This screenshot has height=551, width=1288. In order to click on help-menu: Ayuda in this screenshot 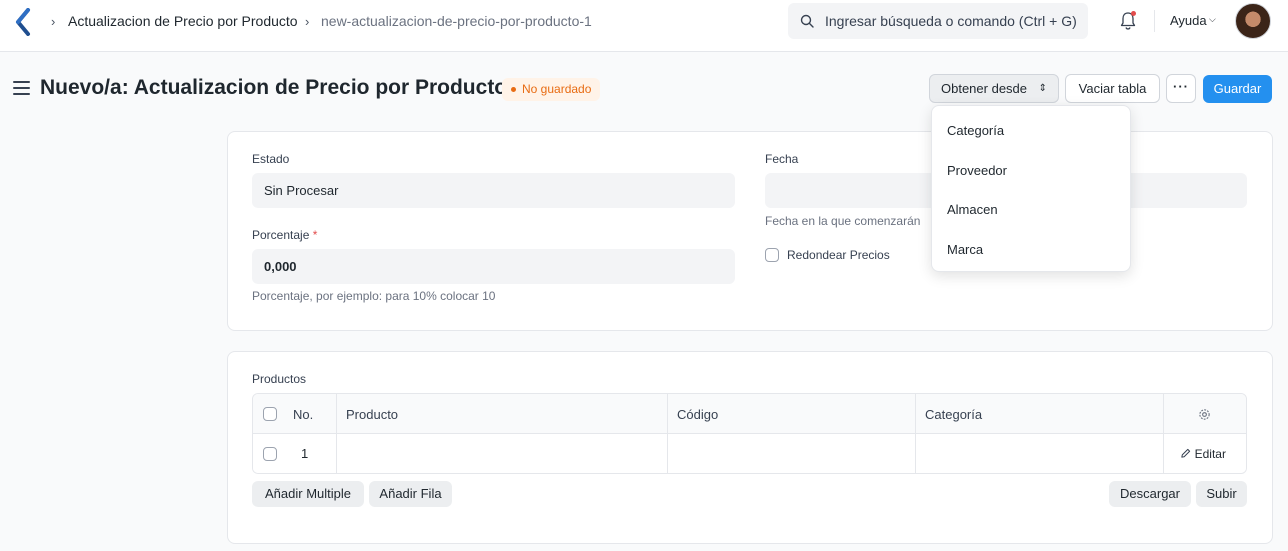, I will do `click(1188, 20)`.